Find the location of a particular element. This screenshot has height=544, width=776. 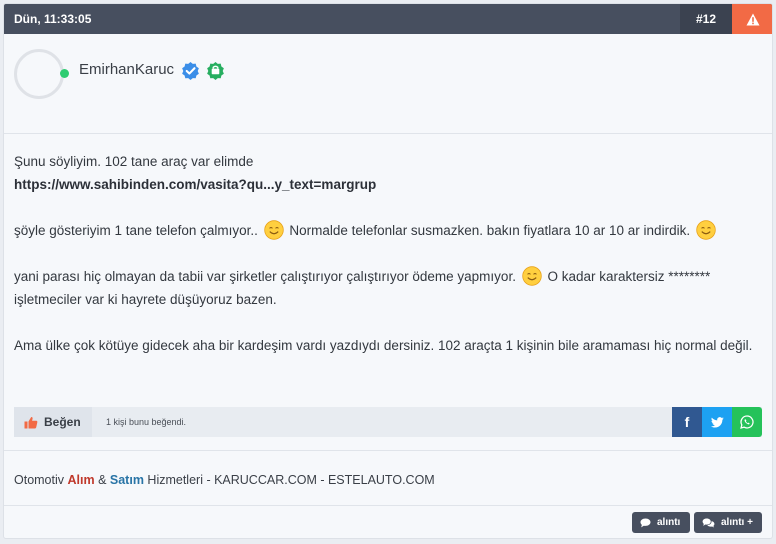

warning-icon is located at coordinates (753, 19).